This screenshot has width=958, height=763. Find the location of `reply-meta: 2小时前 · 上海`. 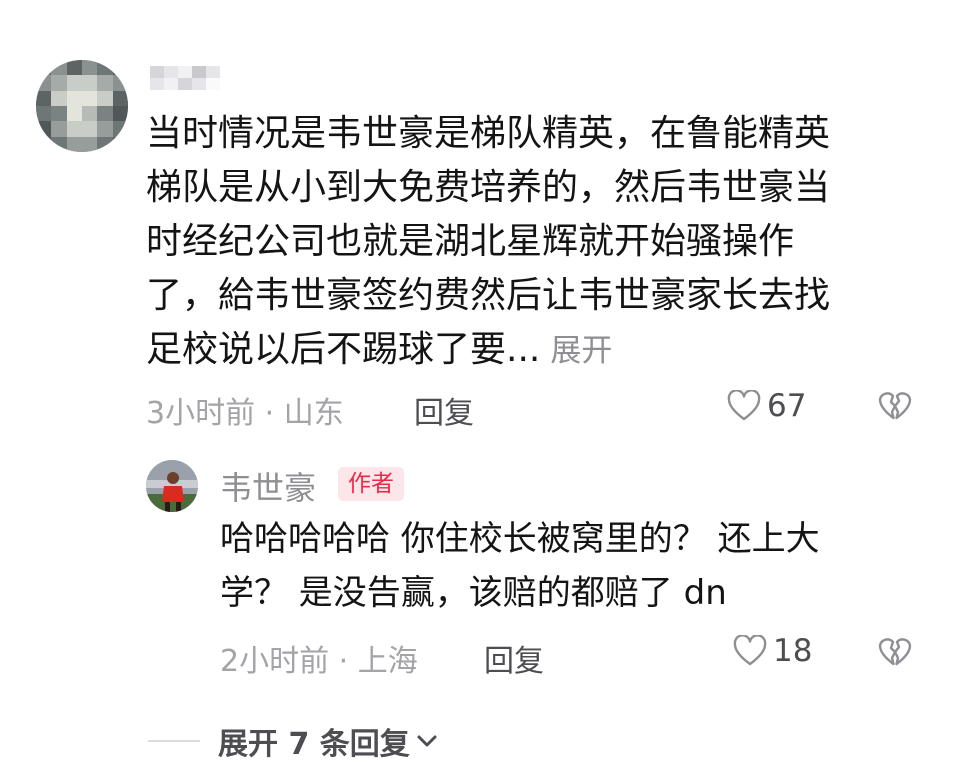

reply-meta: 2小时前 · 上海 is located at coordinates (319, 658).